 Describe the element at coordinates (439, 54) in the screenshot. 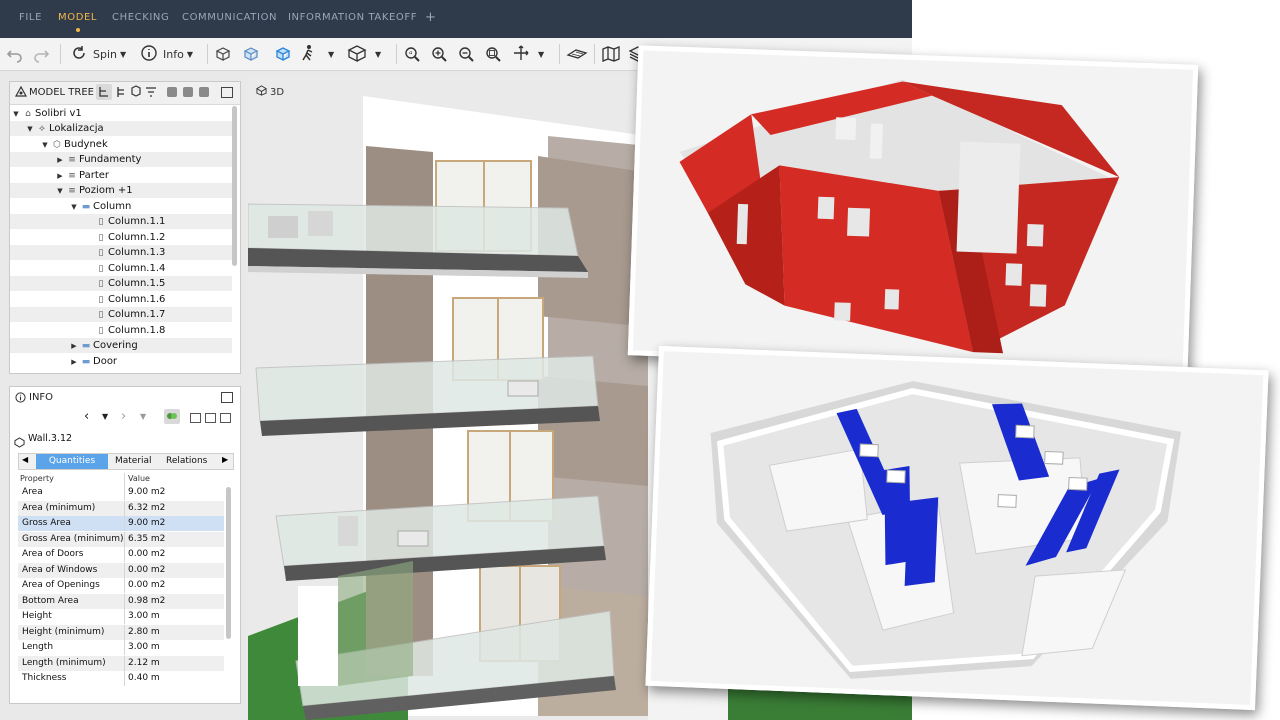

I see `zoom-in-icon` at that location.